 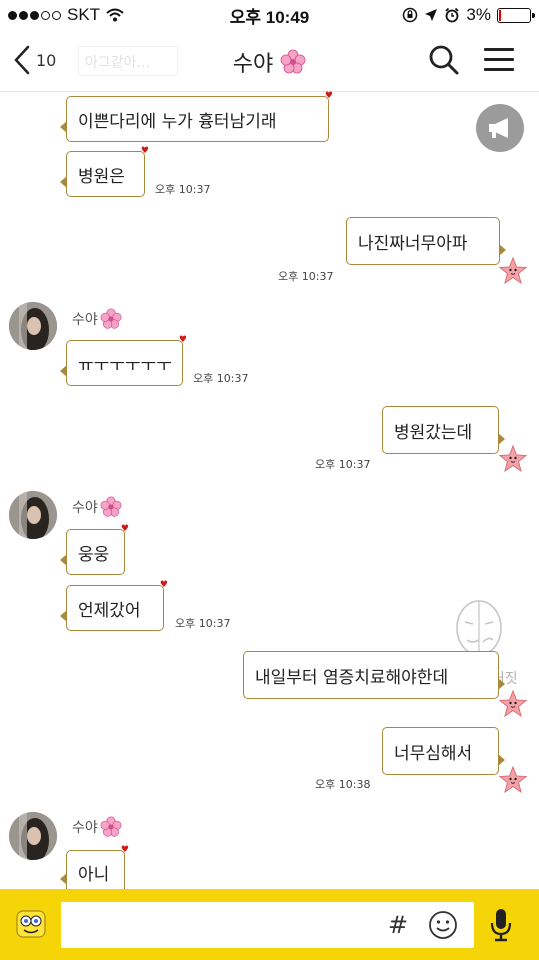 I want to click on voice-input-button, so click(x=501, y=927).